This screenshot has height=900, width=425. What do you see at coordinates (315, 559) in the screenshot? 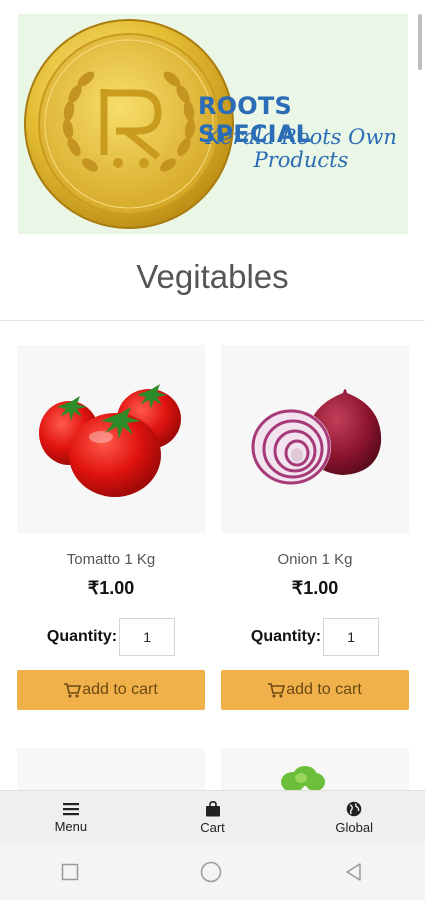
I see `product-name: Onion 1 Kg` at bounding box center [315, 559].